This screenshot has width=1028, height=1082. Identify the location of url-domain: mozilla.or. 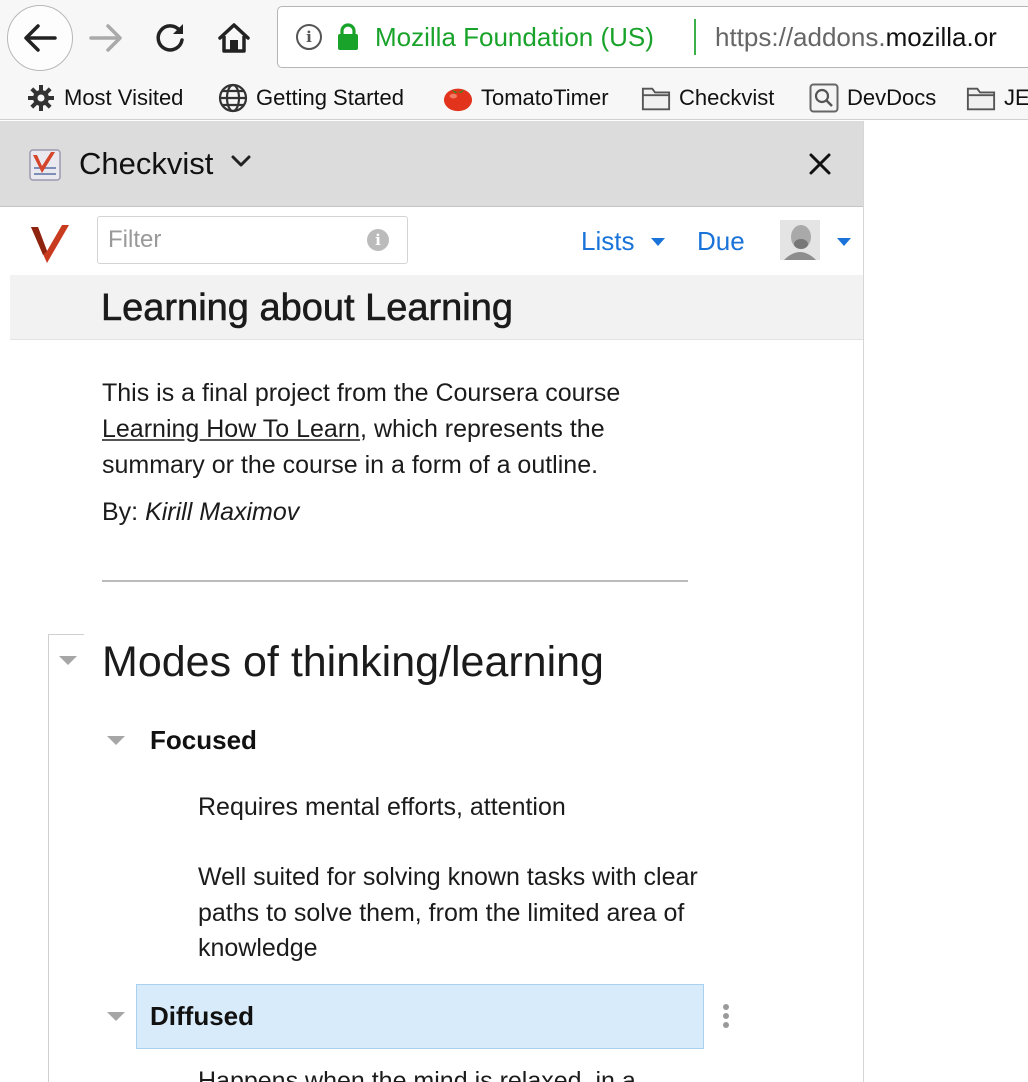
(941, 37).